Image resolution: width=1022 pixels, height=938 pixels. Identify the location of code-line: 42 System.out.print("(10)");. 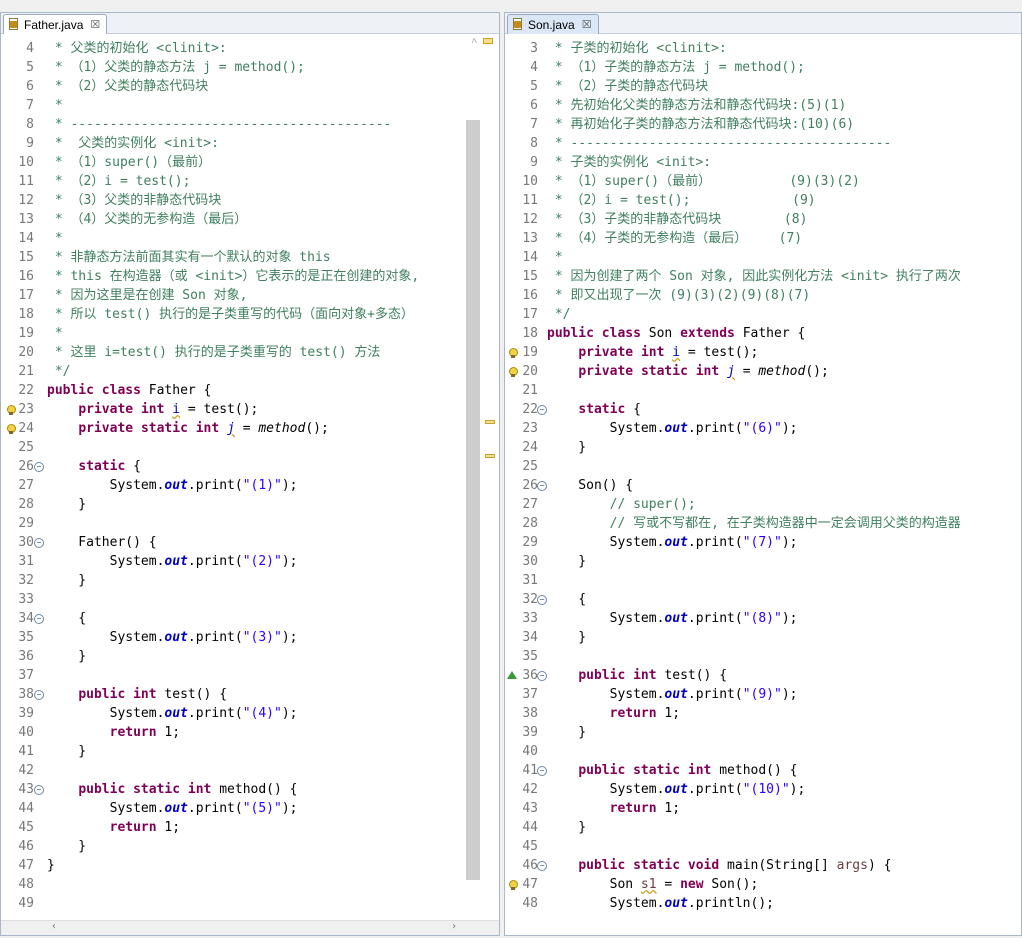
(763, 789).